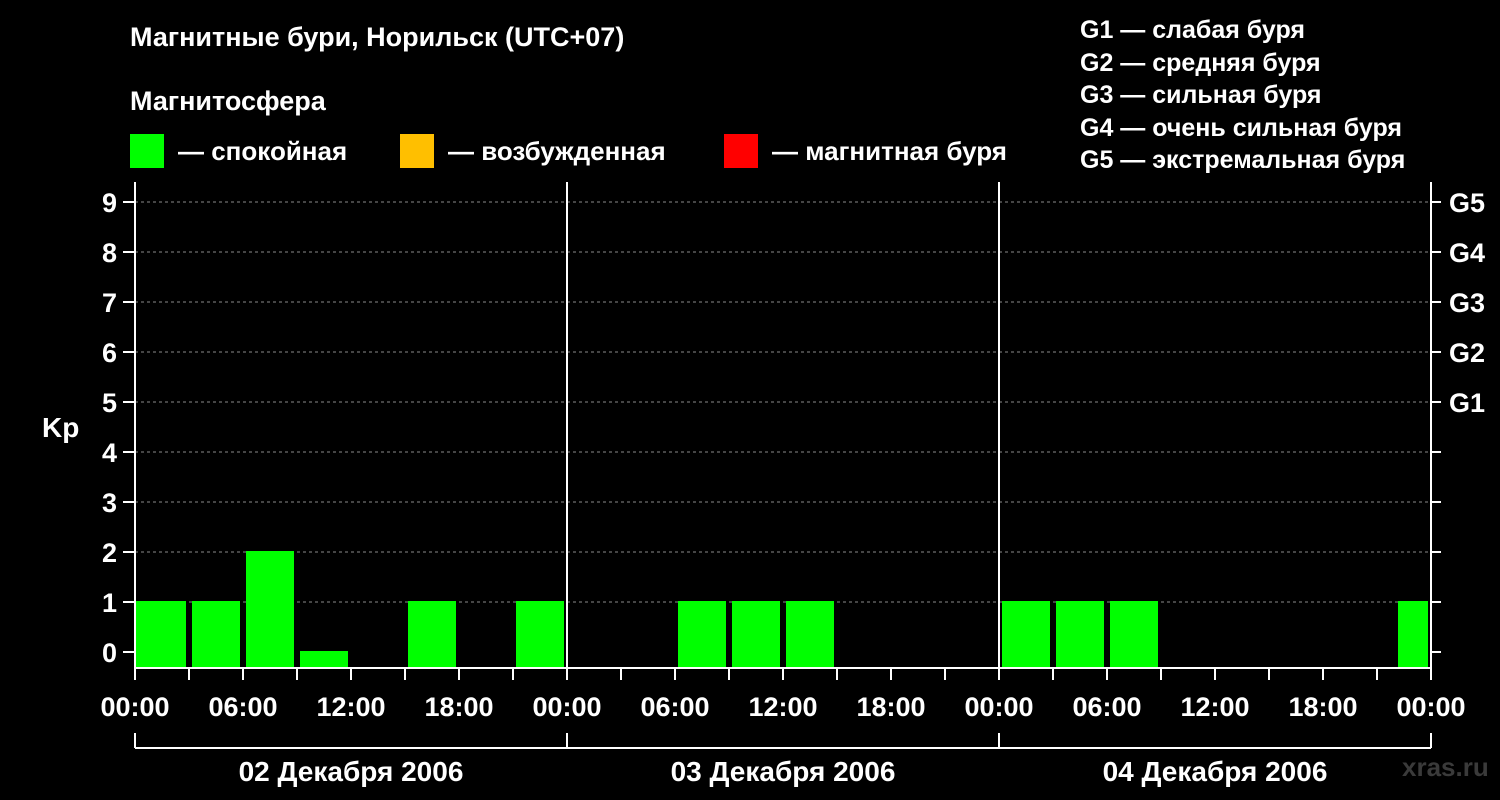 The height and width of the screenshot is (800, 1500). I want to click on watermark: xras.ru, so click(1445, 767).